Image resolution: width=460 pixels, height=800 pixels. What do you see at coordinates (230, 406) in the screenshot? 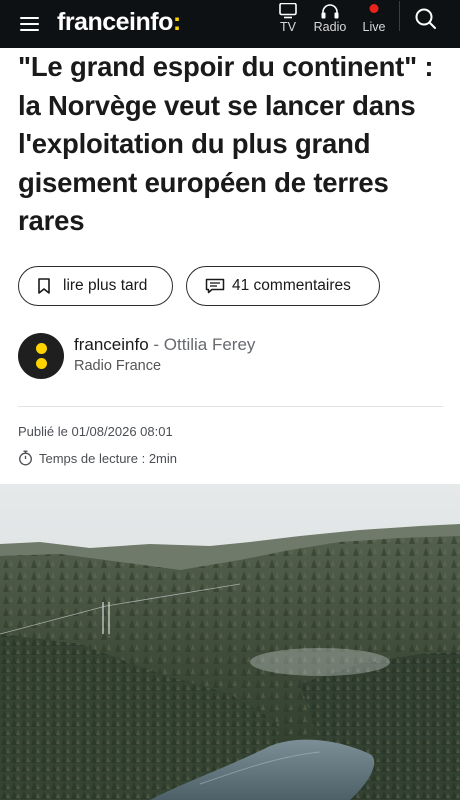
I see `section-divider` at bounding box center [230, 406].